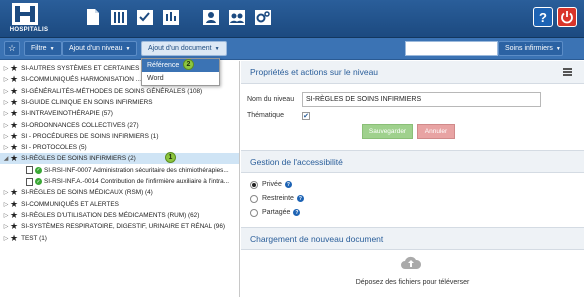 This screenshot has width=584, height=297. Describe the element at coordinates (70, 204) in the screenshot. I see `tree-item-label: SI-COMMUNIQUÉS ET ALERTES` at that location.